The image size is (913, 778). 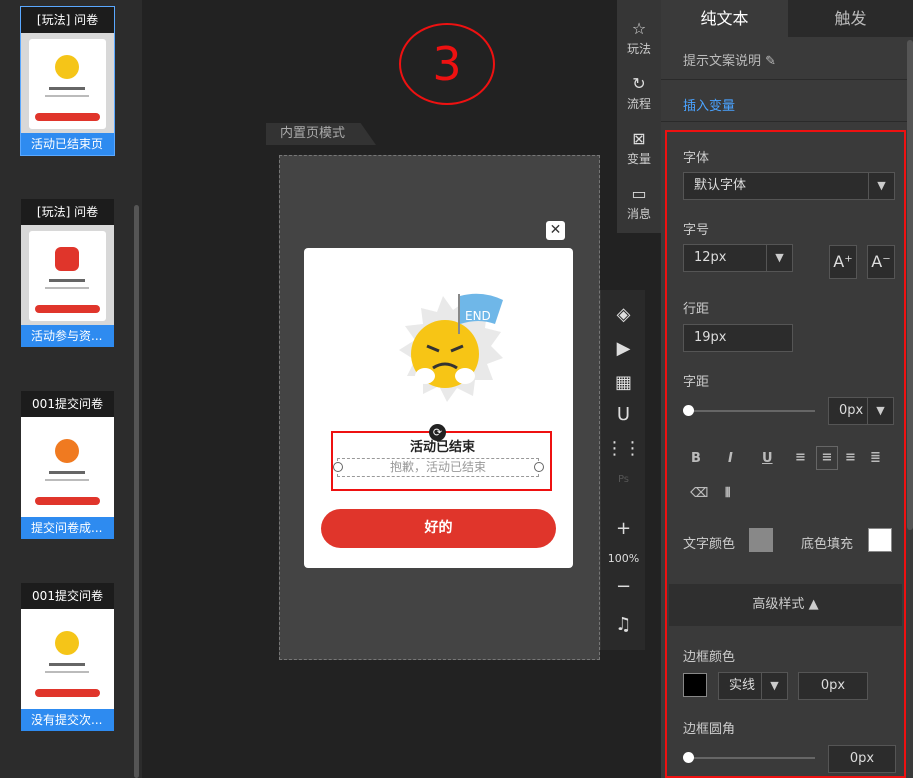 I want to click on grid-icon: ⋮⋮, so click(x=623, y=448).